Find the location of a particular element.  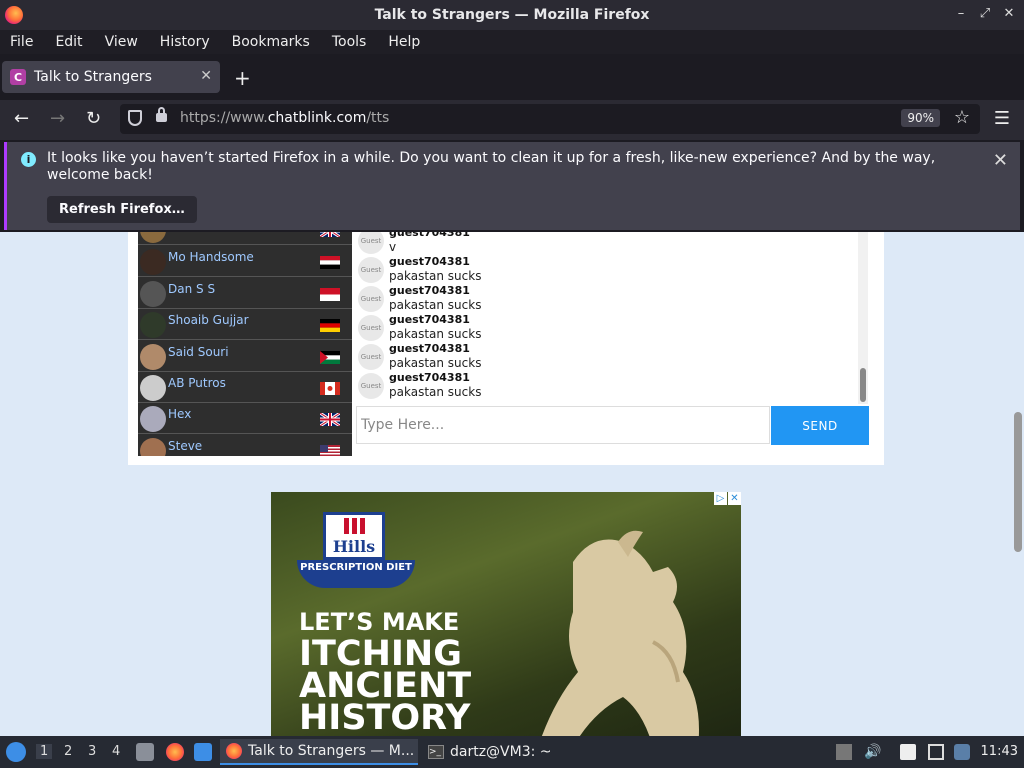

chat-message-input is located at coordinates (563, 425).